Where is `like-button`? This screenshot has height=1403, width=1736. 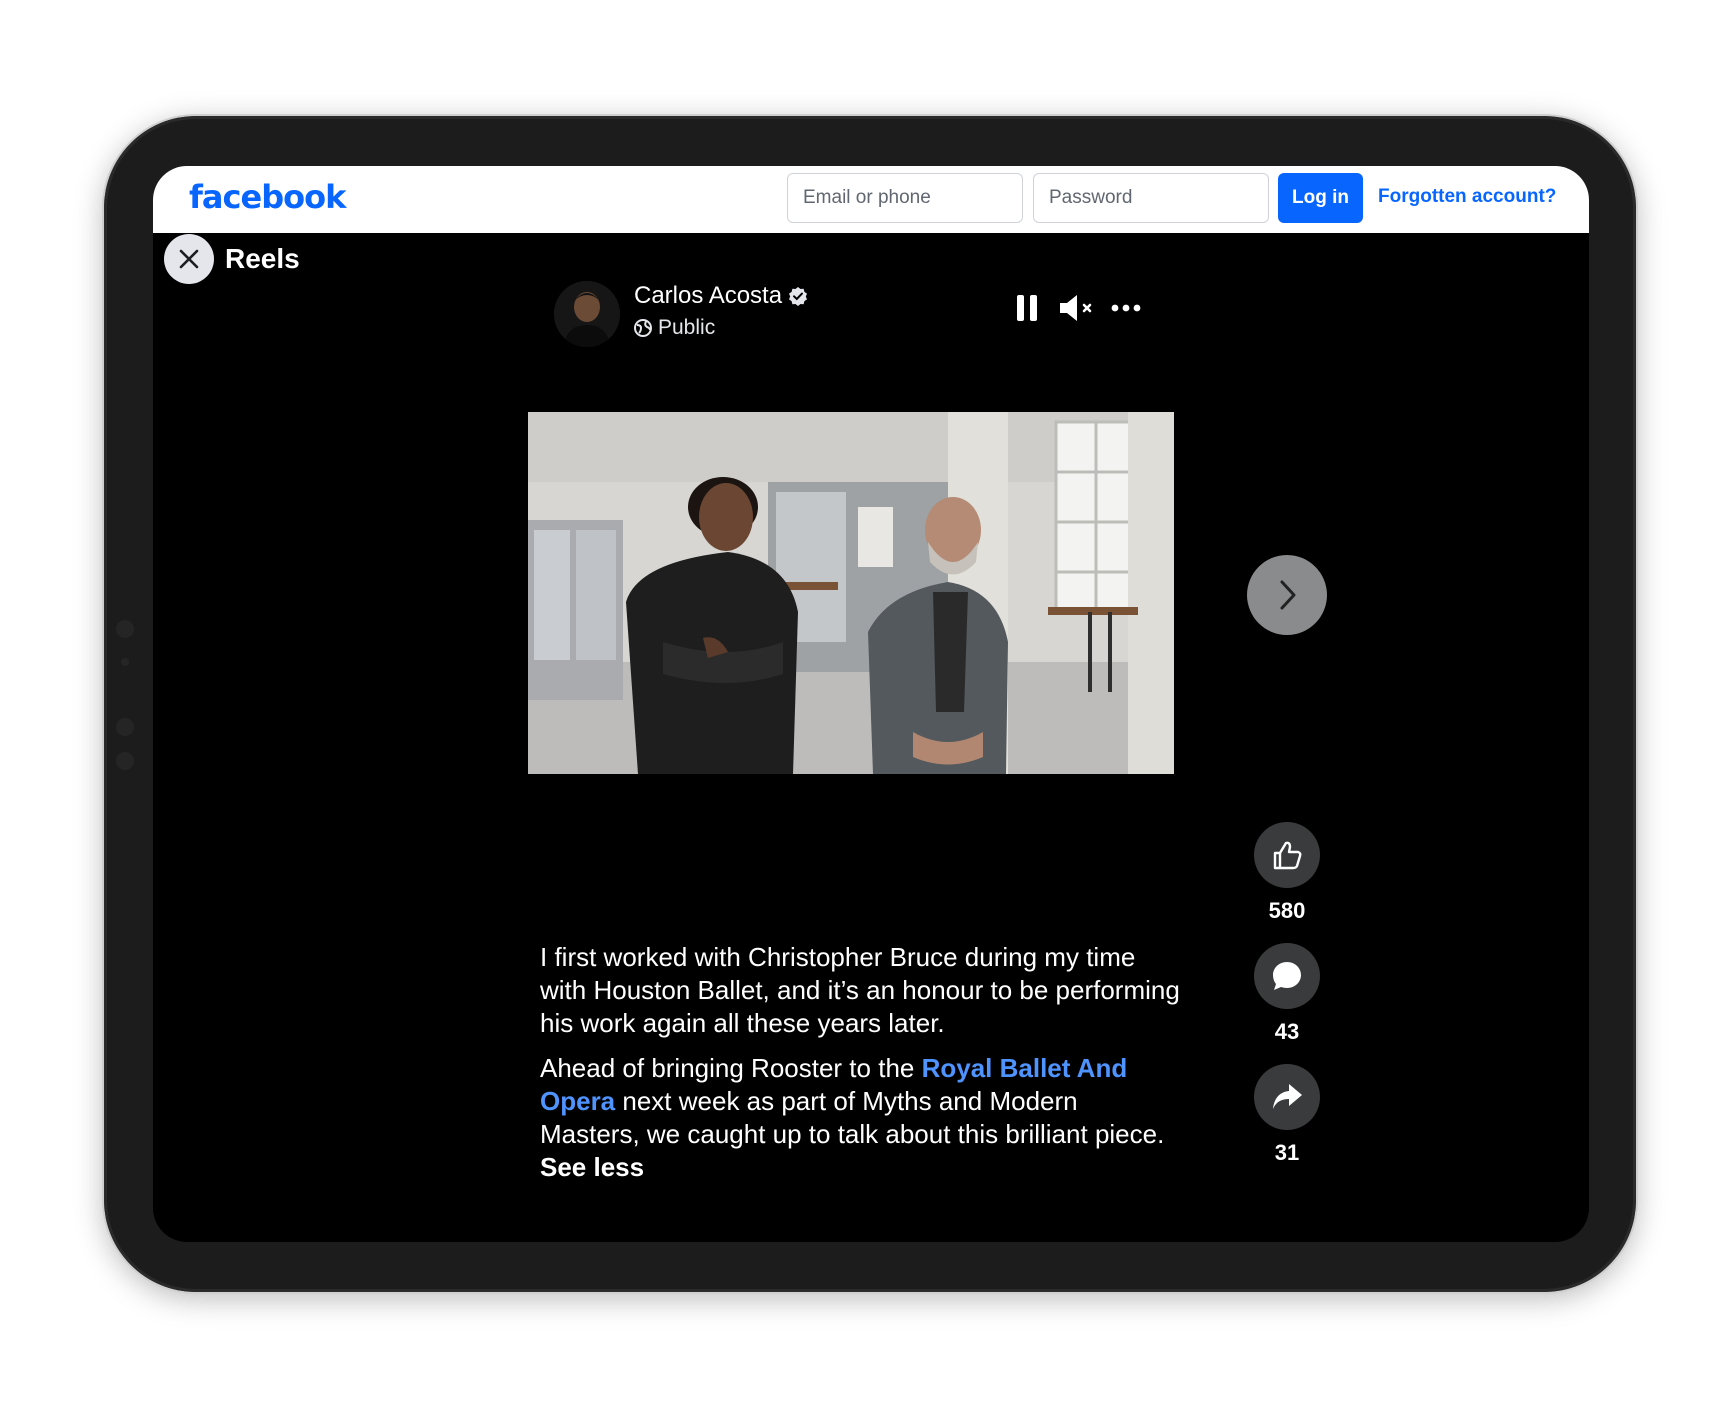
like-button is located at coordinates (1287, 855).